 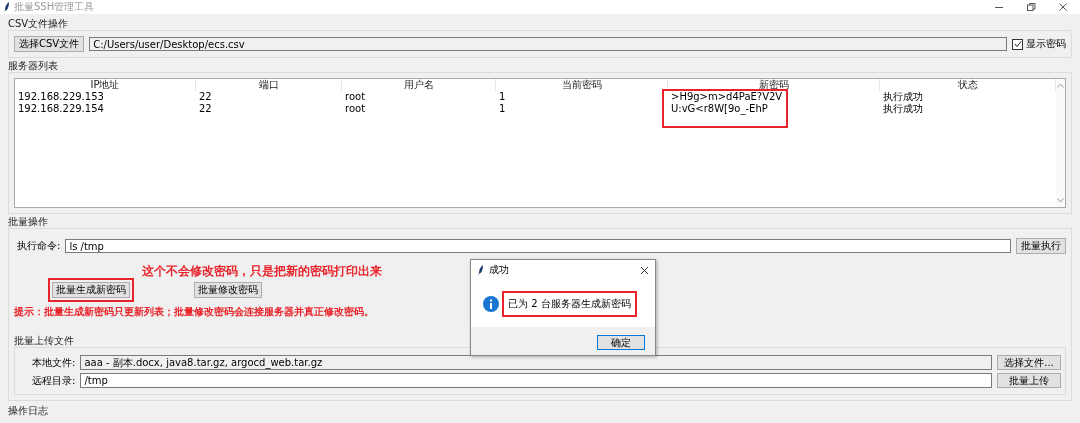 I want to click on table-cell-text: 192.168.229.153, so click(x=61, y=97).